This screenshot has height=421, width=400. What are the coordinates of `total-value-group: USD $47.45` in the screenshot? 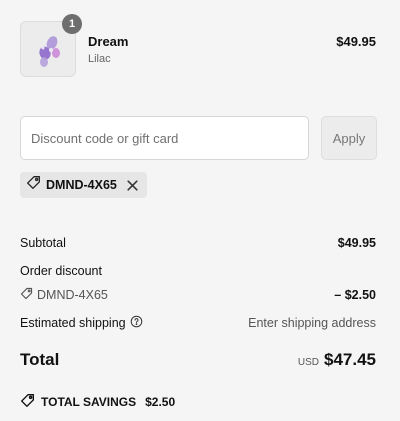 It's located at (337, 360).